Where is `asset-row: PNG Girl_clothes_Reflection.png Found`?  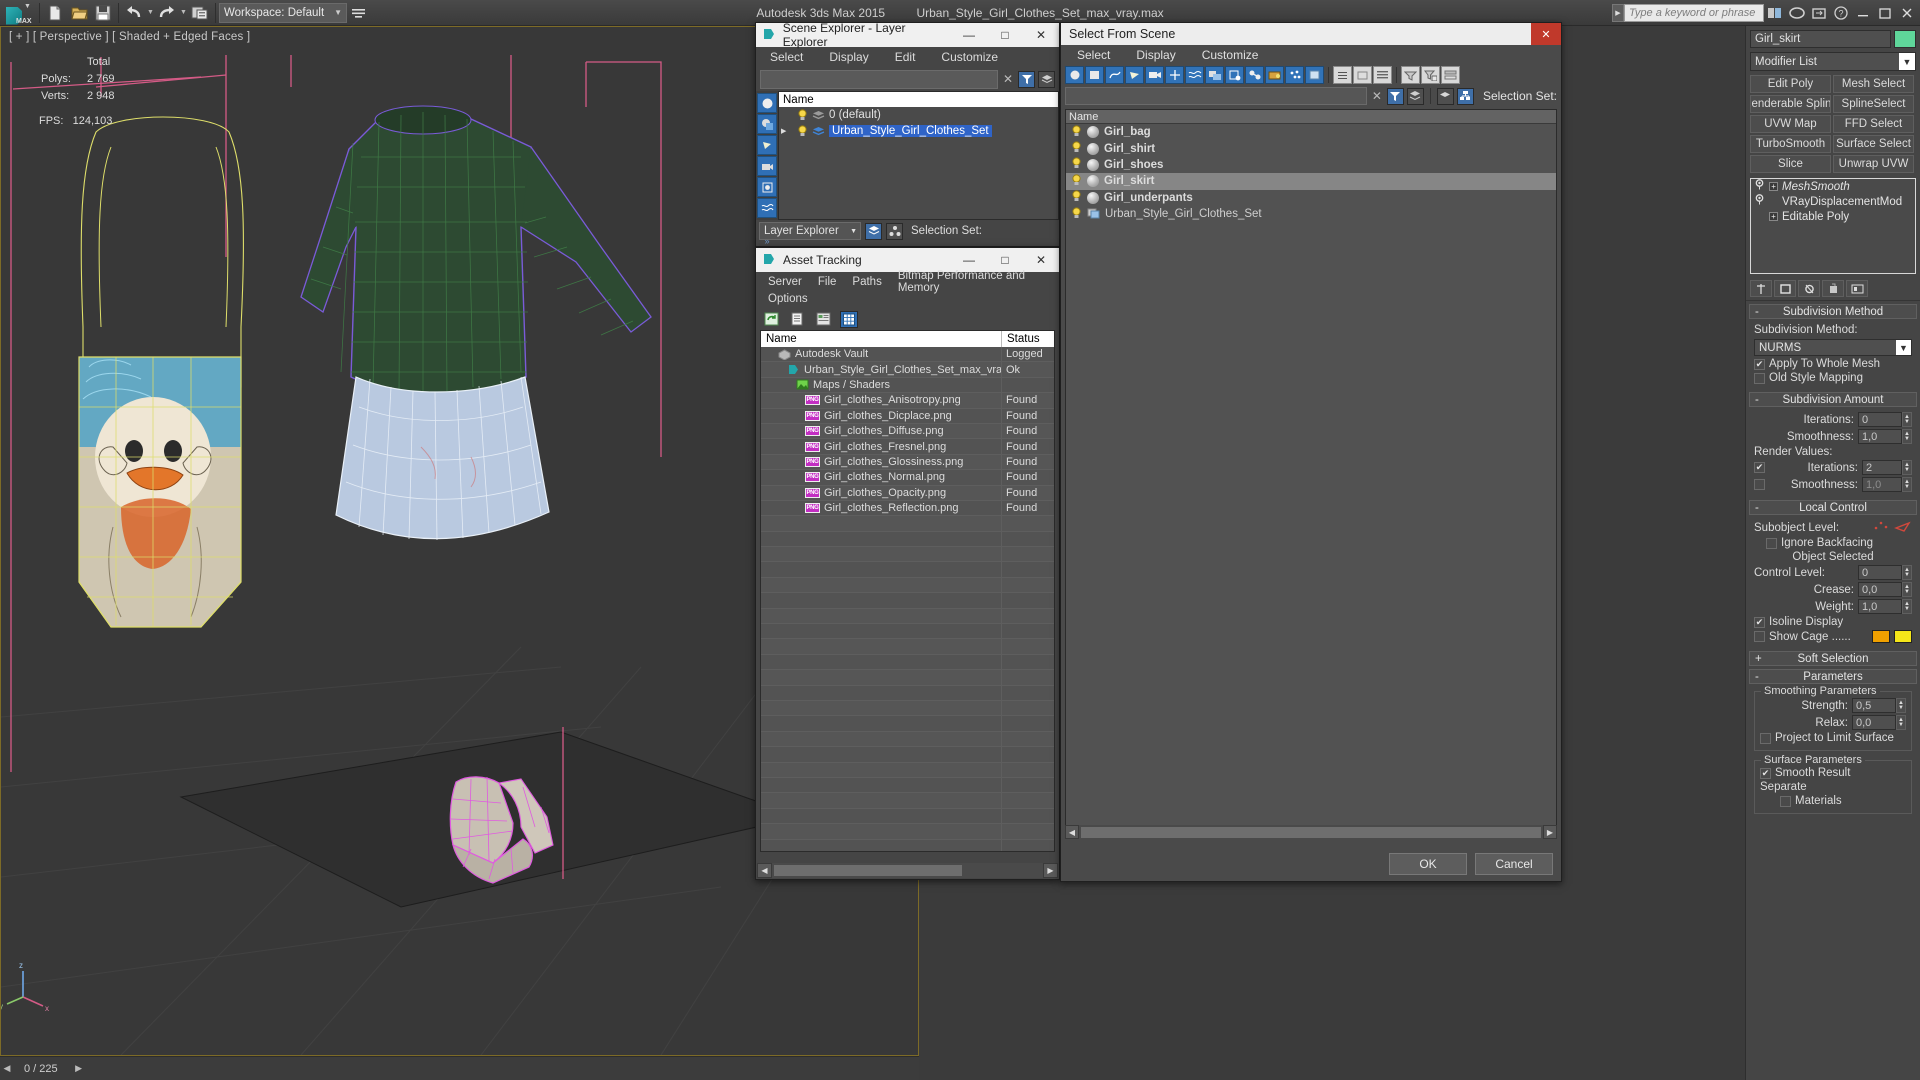 asset-row: PNG Girl_clothes_Reflection.png Found is located at coordinates (907, 508).